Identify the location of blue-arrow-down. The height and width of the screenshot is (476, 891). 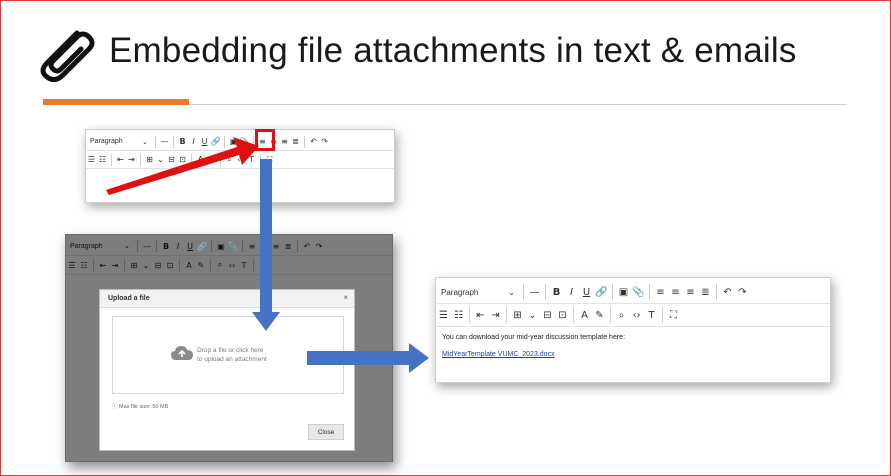
(266, 245).